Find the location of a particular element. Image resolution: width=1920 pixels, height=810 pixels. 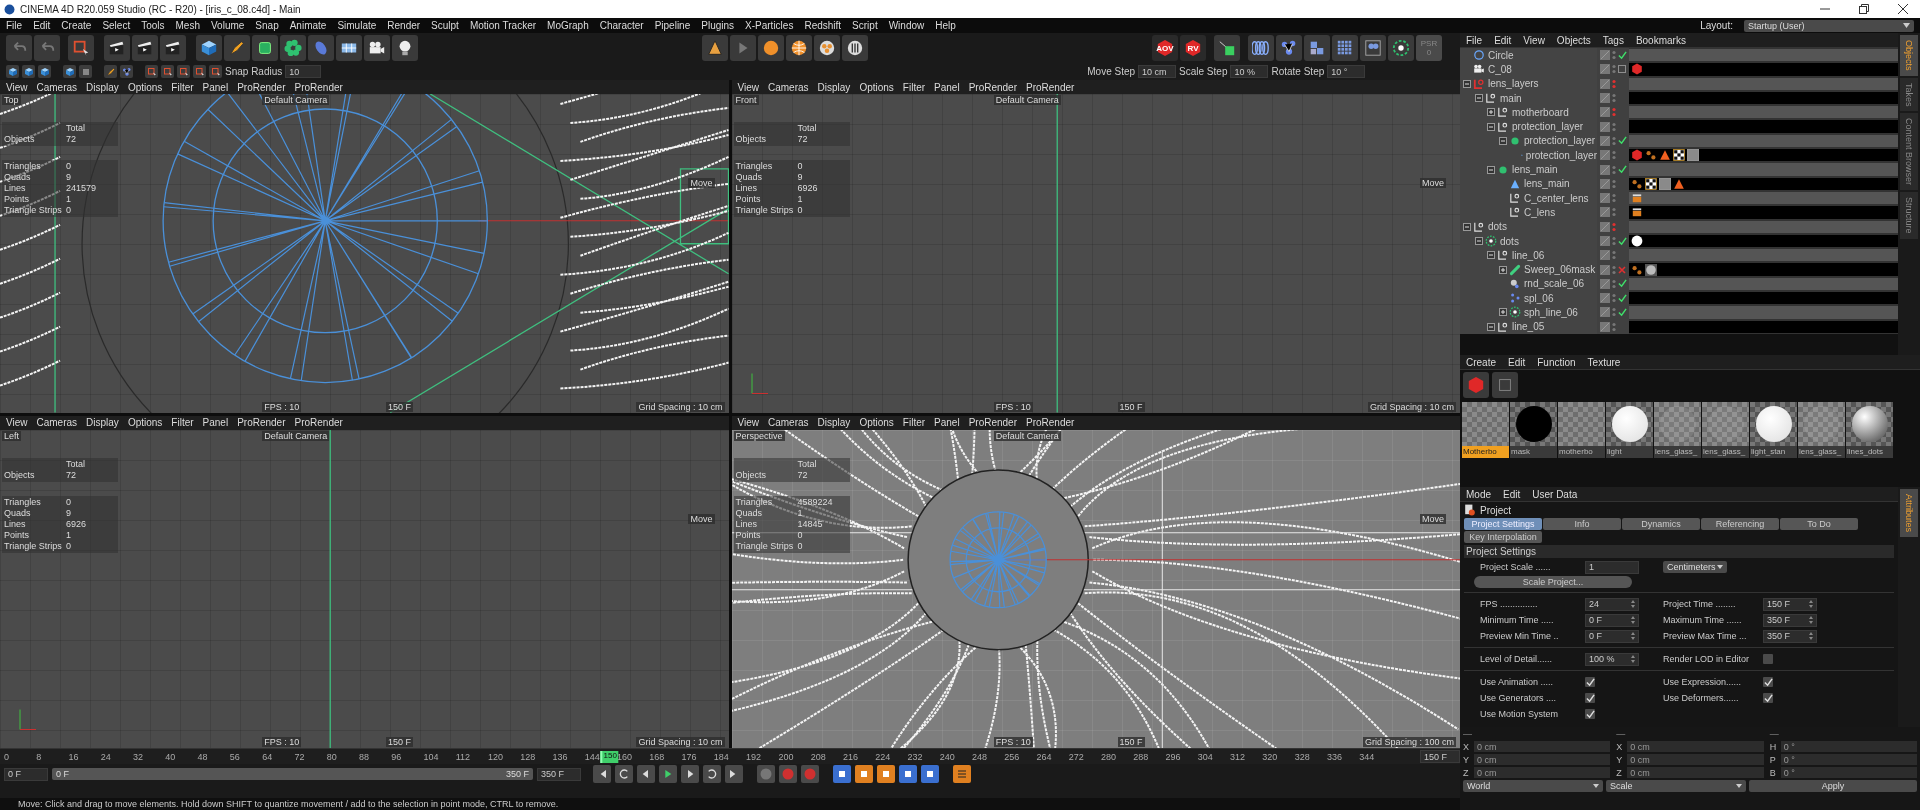

move-key-icon is located at coordinates (842, 774).